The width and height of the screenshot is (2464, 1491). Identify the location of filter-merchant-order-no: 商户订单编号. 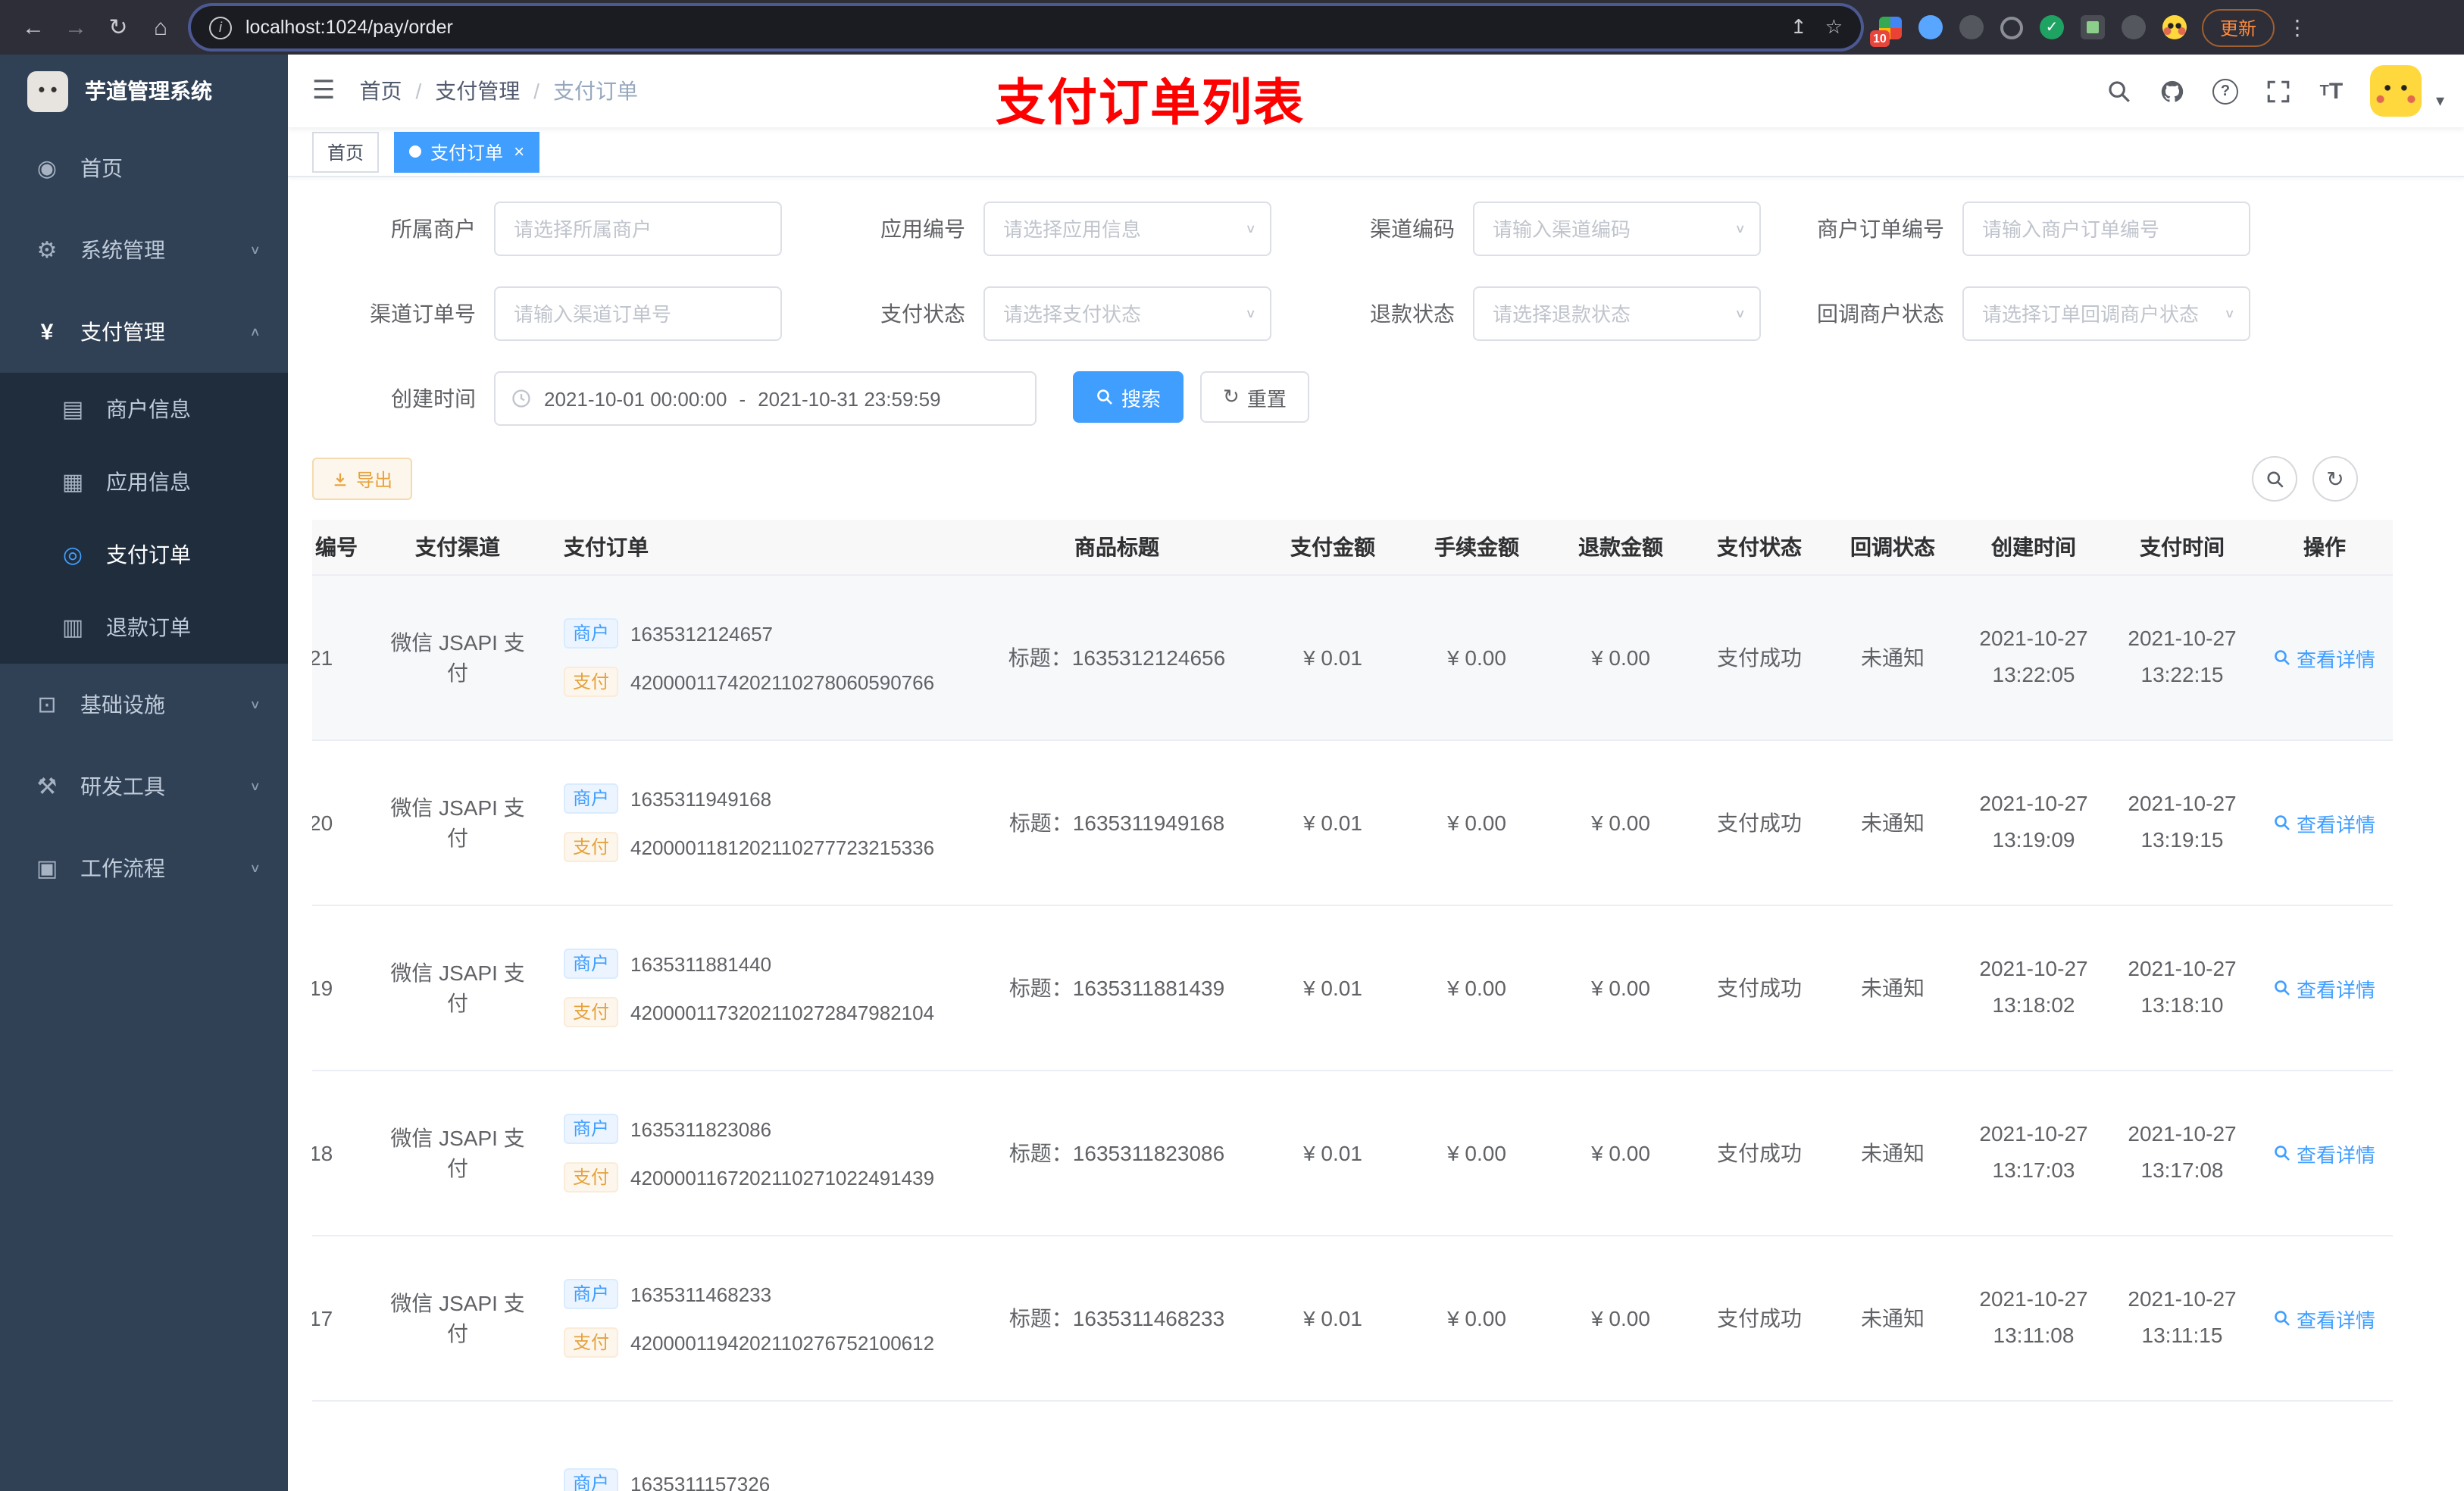
(2015, 229).